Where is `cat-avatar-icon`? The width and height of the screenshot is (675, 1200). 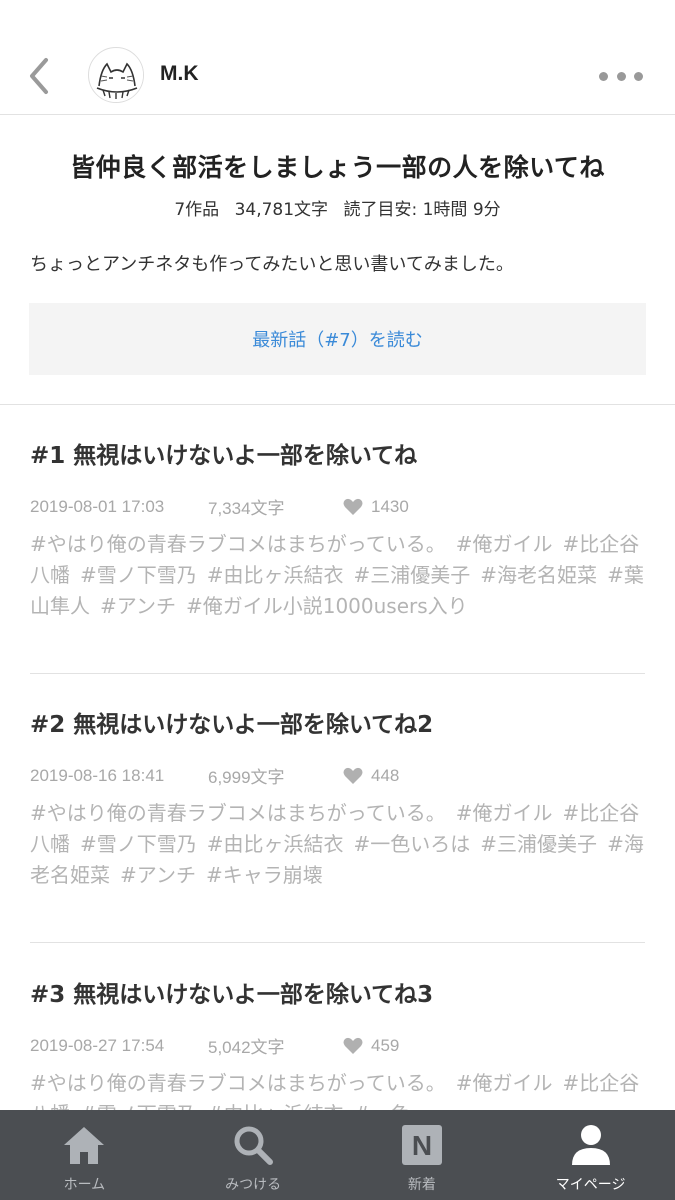 cat-avatar-icon is located at coordinates (116, 75).